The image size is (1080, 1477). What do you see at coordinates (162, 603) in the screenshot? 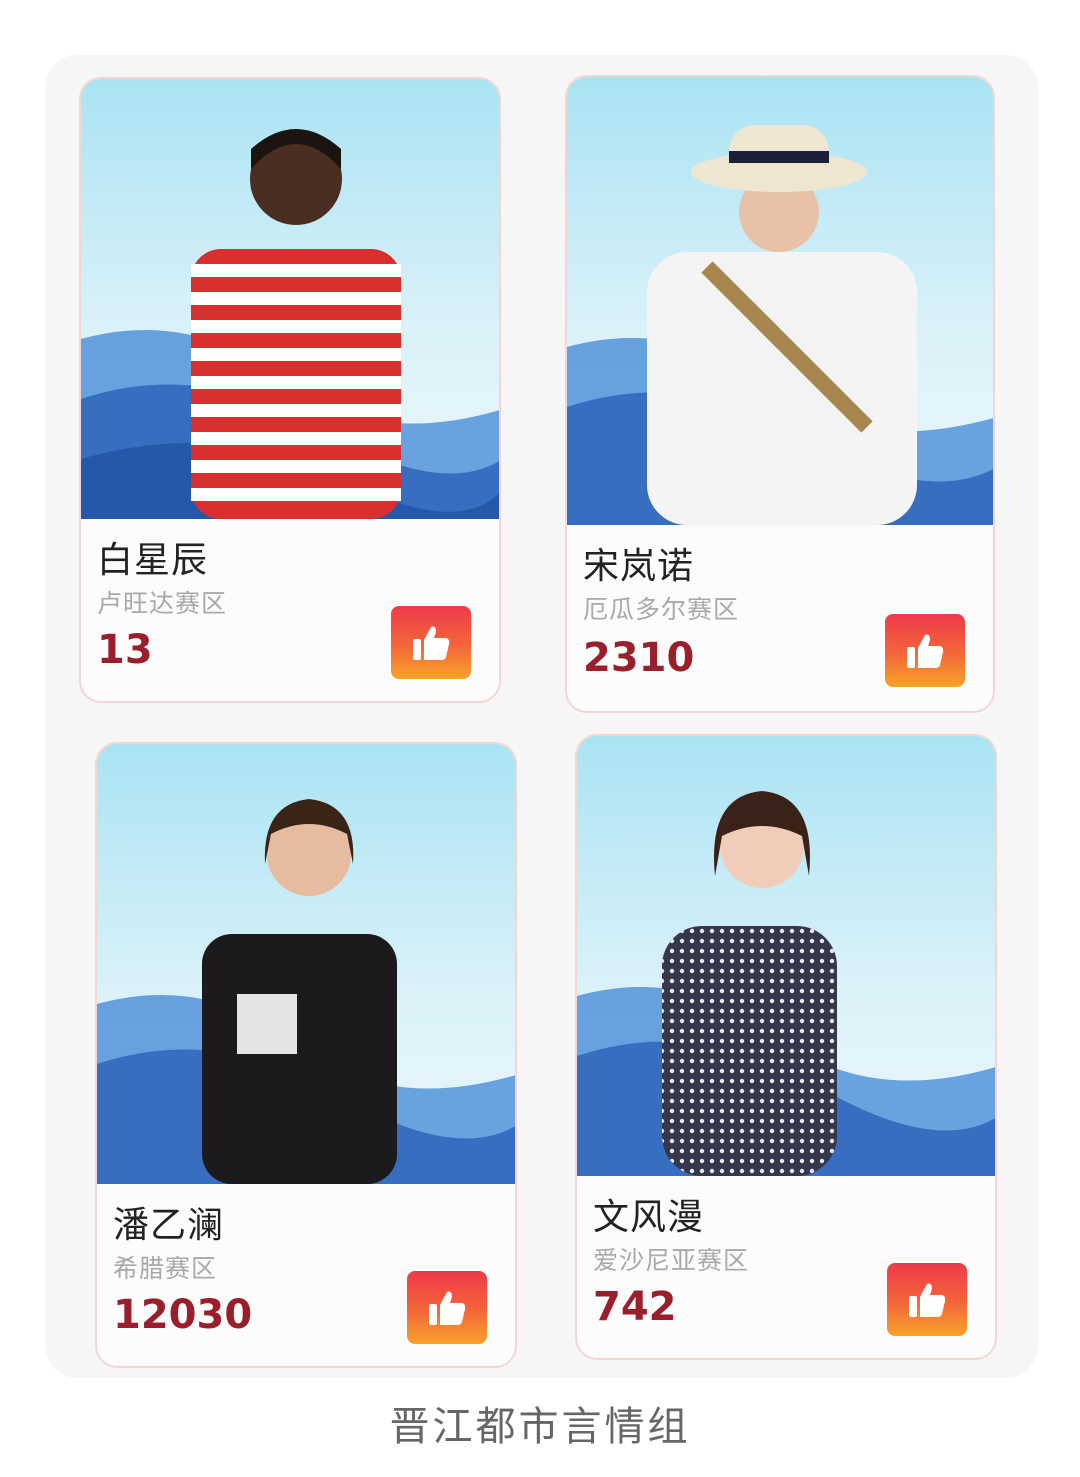
I see `contestant-region: 卢旺达赛区` at bounding box center [162, 603].